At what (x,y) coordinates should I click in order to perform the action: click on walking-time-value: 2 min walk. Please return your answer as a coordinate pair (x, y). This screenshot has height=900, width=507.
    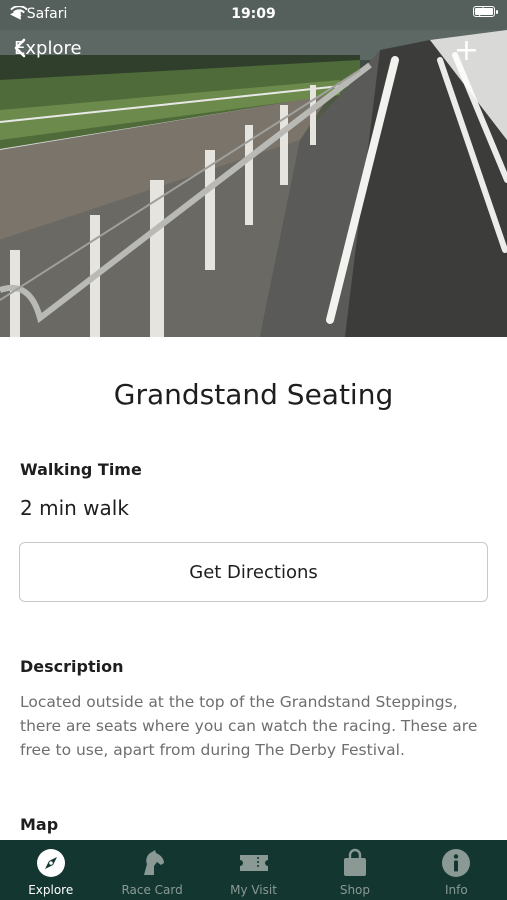
    Looking at the image, I should click on (74, 508).